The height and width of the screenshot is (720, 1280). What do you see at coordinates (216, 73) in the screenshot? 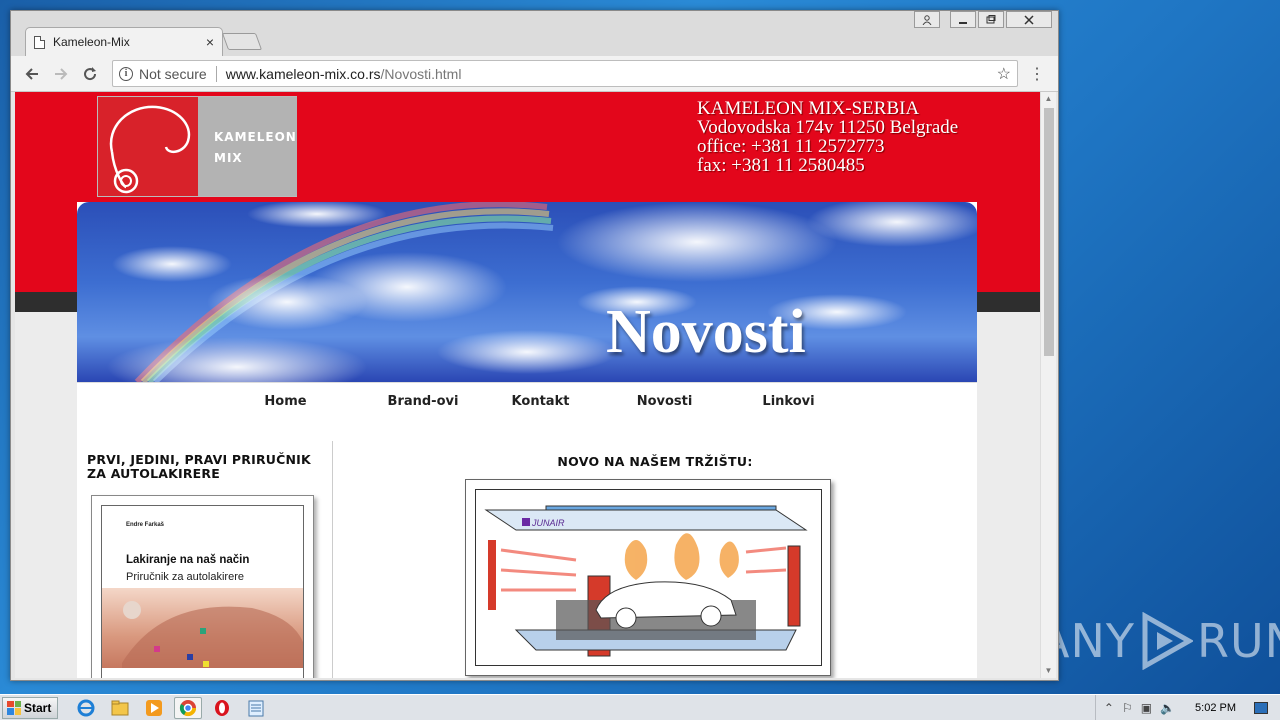
I see `omnibox-divider` at bounding box center [216, 73].